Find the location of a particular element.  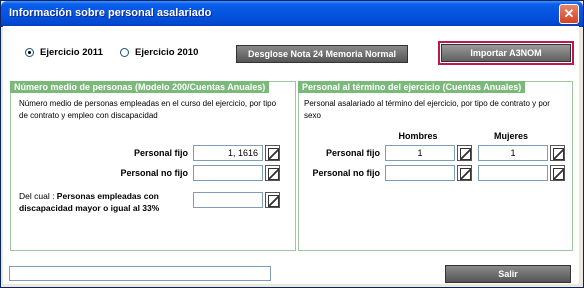

fijo-hombres-input: 1 is located at coordinates (420, 153).